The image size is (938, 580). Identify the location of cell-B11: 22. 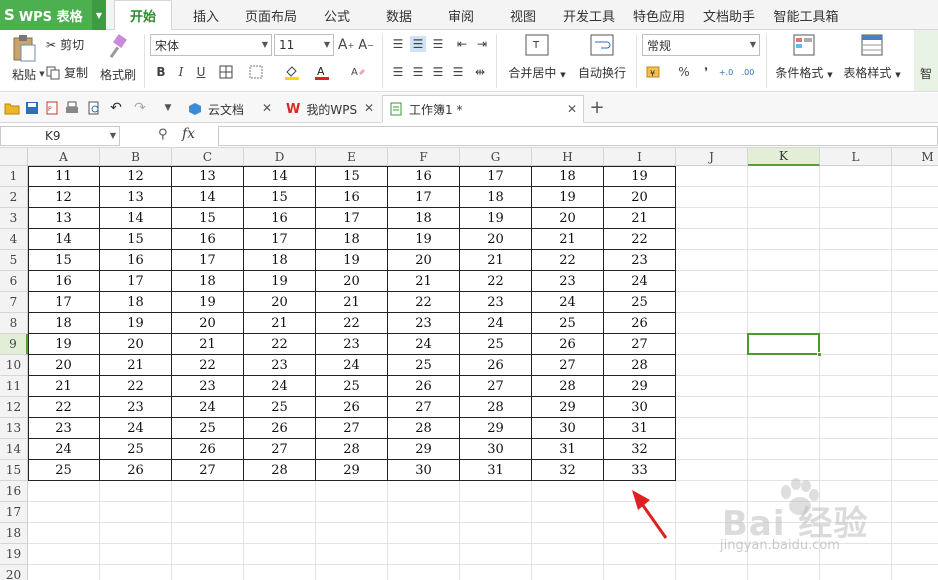
(136, 386).